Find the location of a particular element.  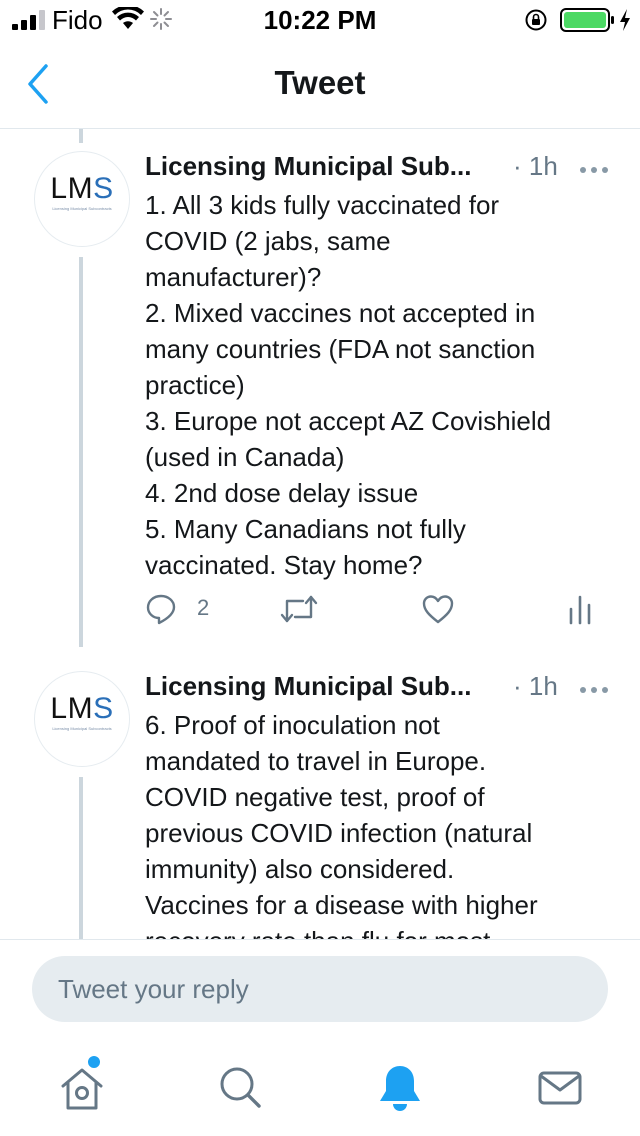

tab-search is located at coordinates (240, 1088).